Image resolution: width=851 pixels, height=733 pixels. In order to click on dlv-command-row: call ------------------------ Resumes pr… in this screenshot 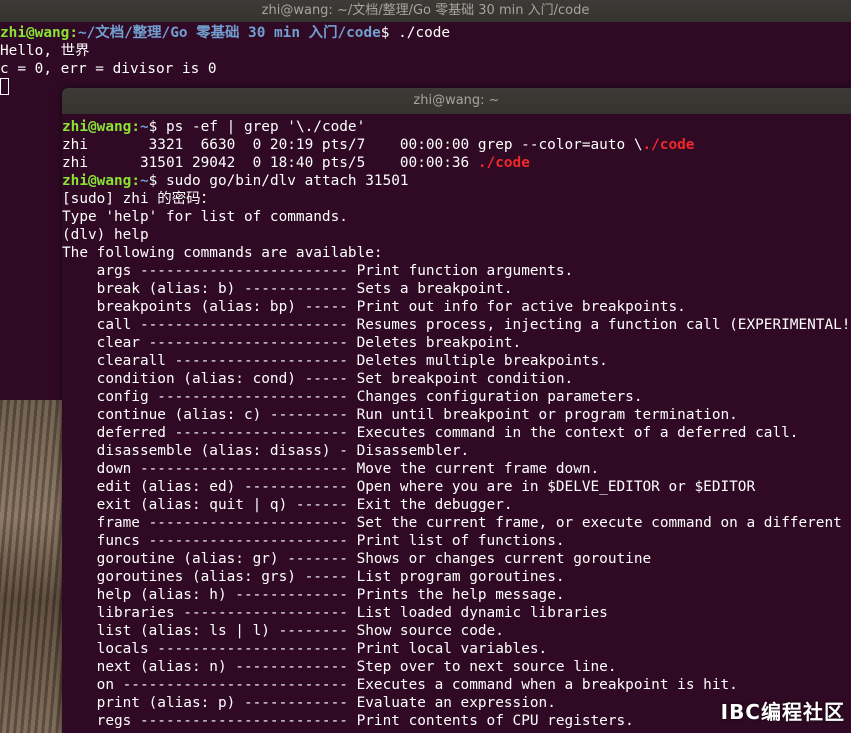, I will do `click(456, 325)`.